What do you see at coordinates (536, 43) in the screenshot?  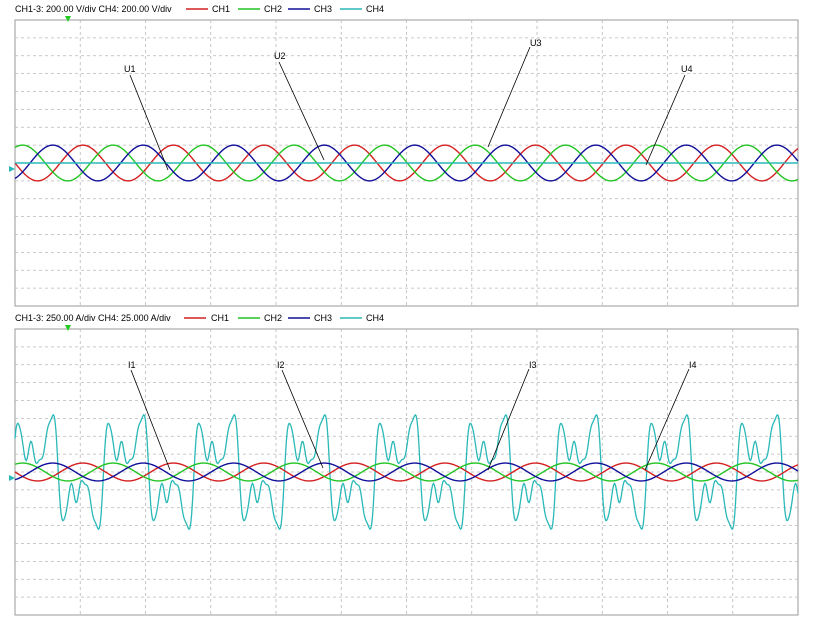 I see `u3-label: U3` at bounding box center [536, 43].